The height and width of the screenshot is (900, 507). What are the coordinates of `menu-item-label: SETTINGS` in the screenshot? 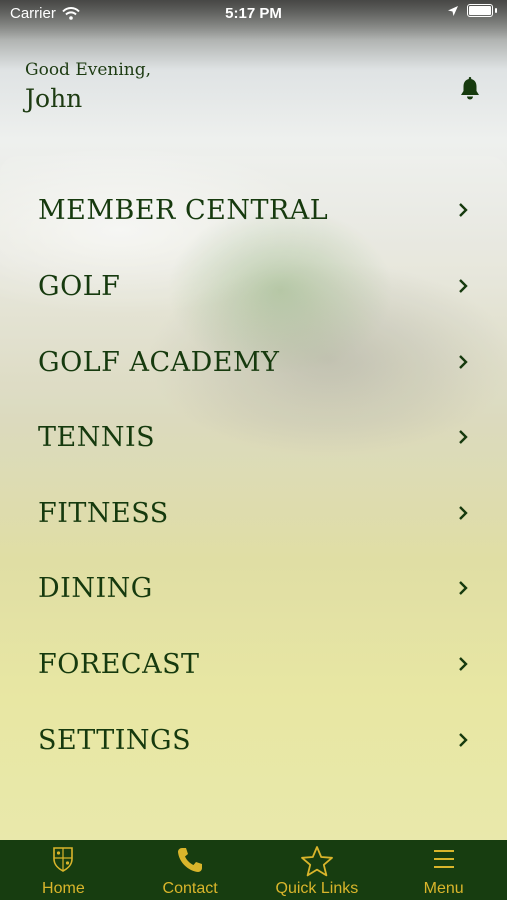 It's located at (115, 740).